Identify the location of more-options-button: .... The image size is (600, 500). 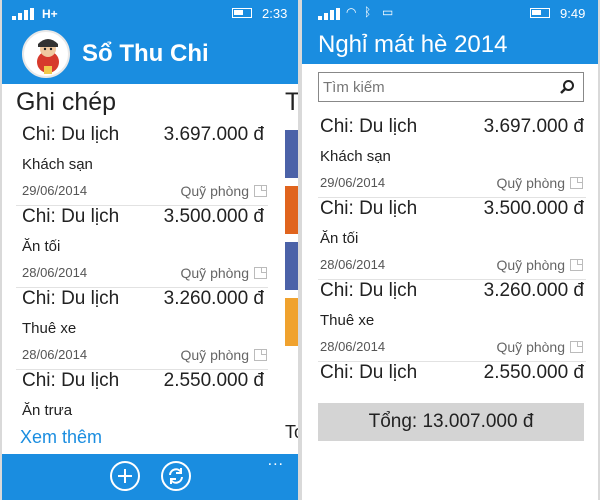
(276, 461).